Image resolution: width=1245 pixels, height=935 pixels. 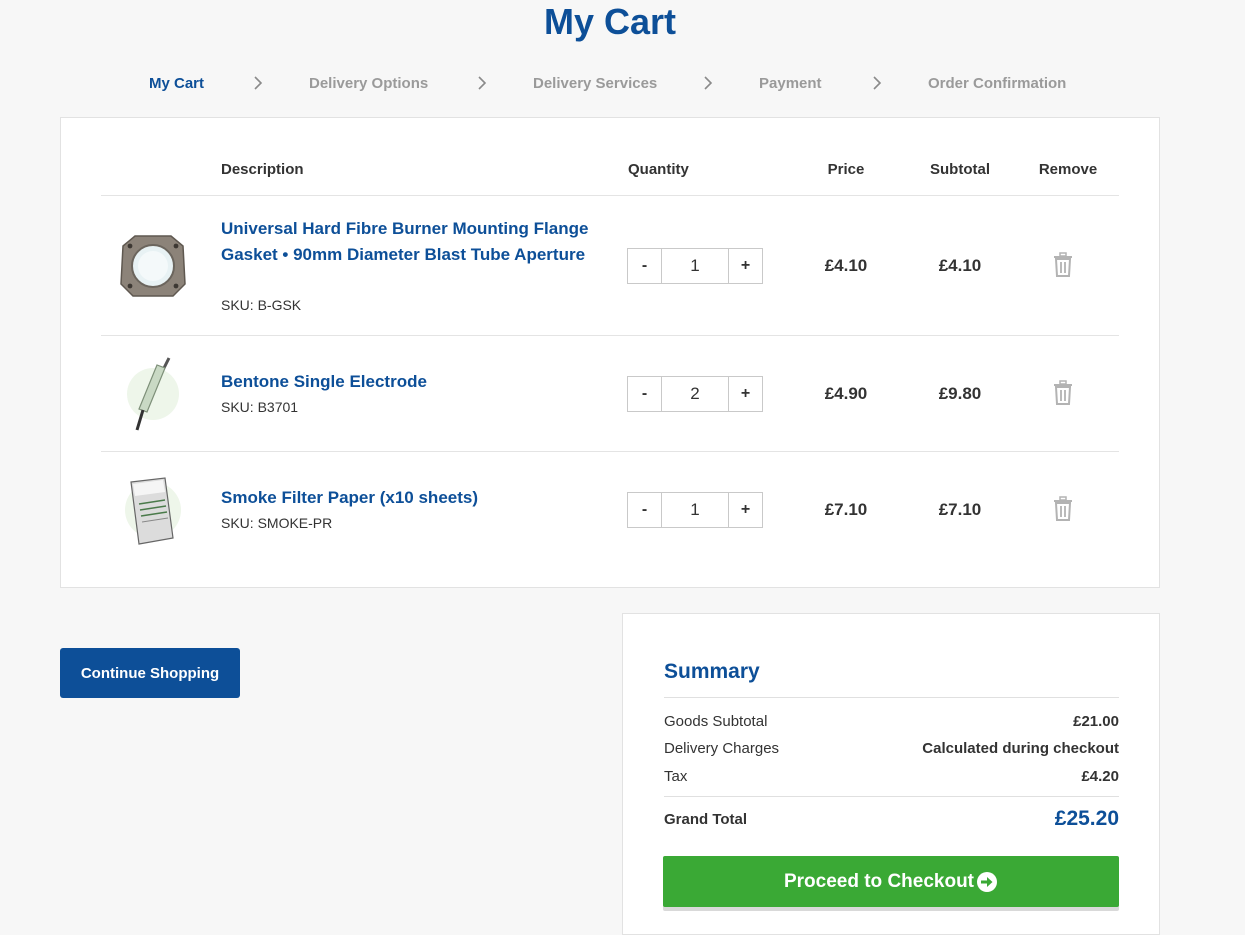 I want to click on item-price: £4.10, so click(x=846, y=265).